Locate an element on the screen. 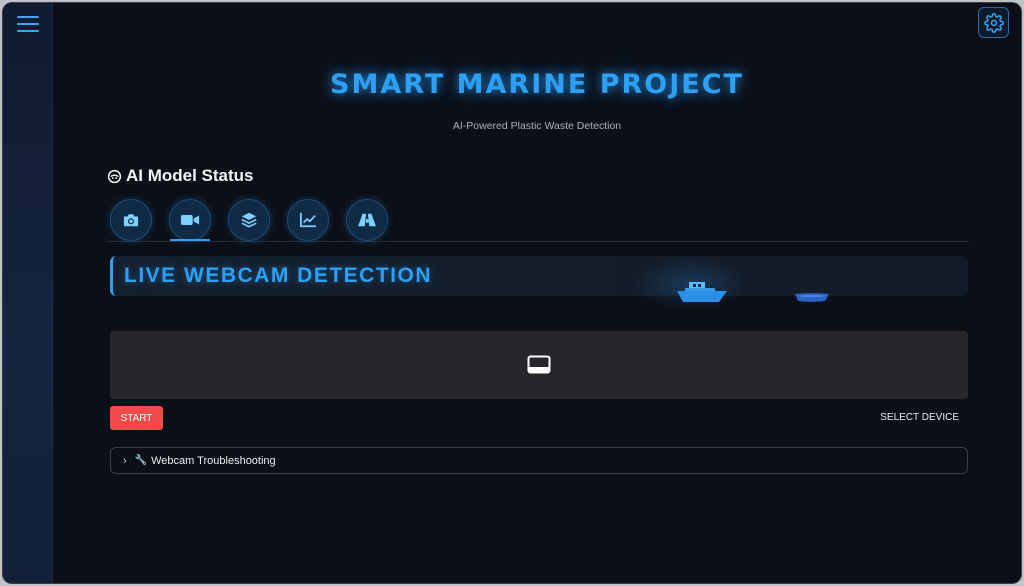  video-camera-icon is located at coordinates (190, 220).